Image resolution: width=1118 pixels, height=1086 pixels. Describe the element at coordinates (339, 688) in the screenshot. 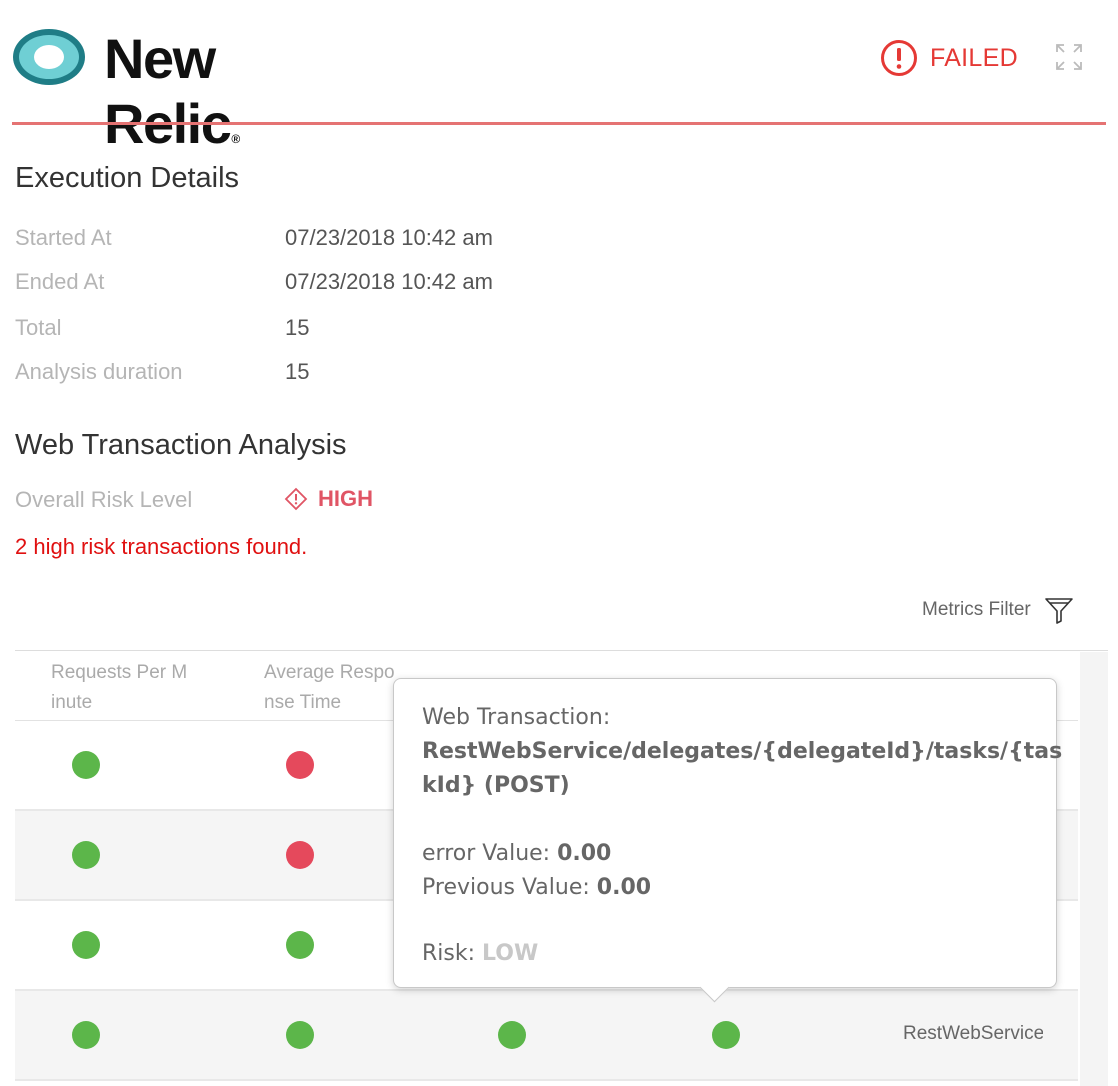

I see `column-header-average-response-time: Average Respo nse Time` at that location.